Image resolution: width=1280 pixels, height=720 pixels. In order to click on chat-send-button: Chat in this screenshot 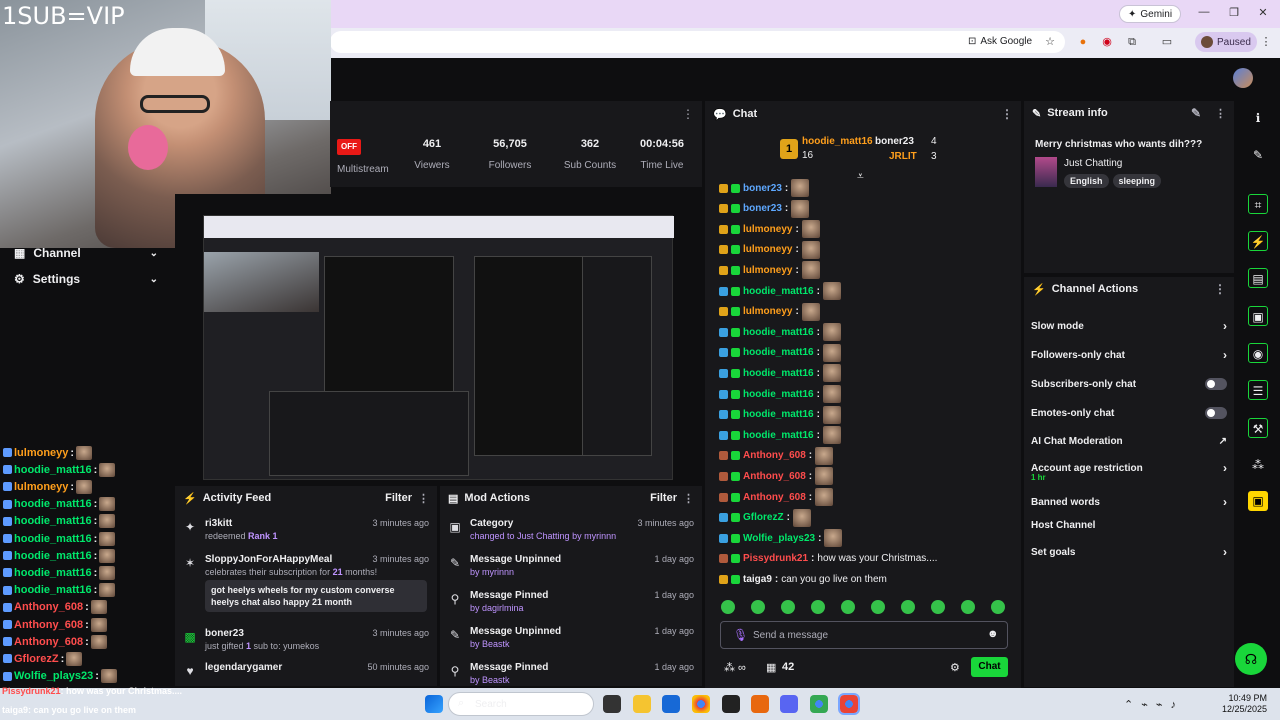, I will do `click(989, 667)`.